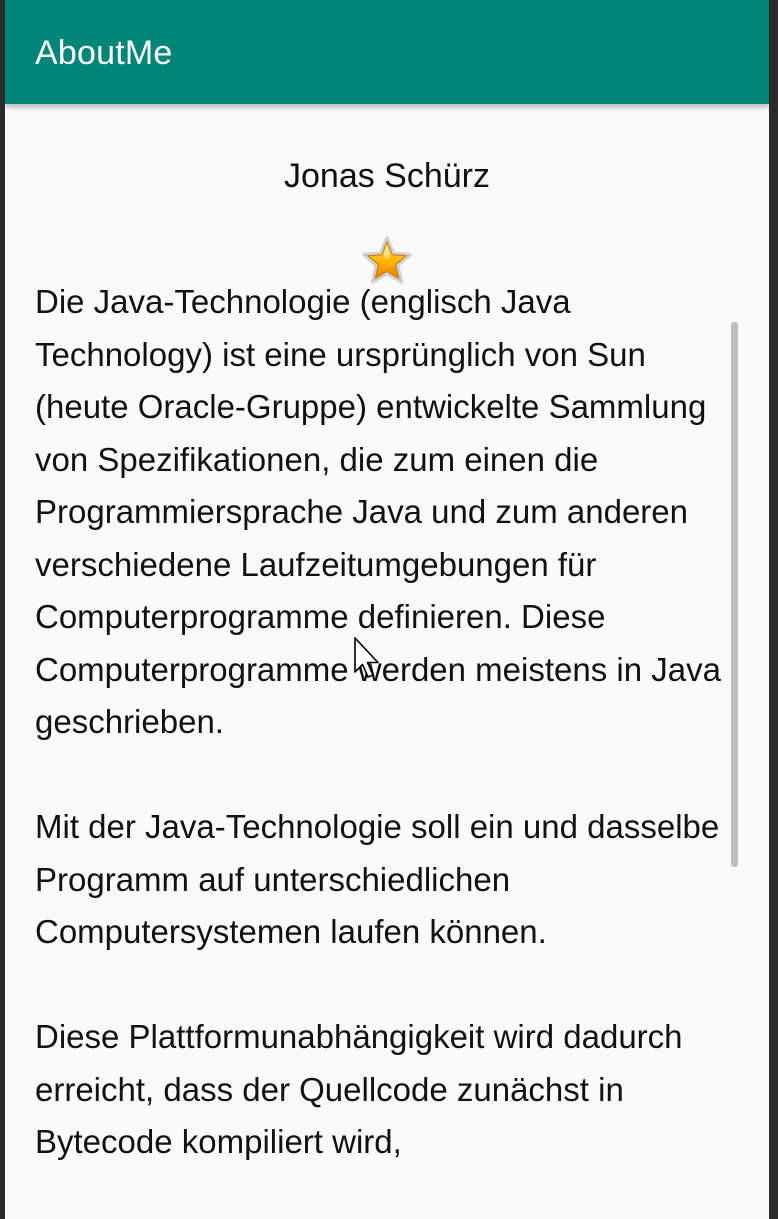 The height and width of the screenshot is (1219, 778). What do you see at coordinates (104, 53) in the screenshot?
I see `app-title: AboutMe` at bounding box center [104, 53].